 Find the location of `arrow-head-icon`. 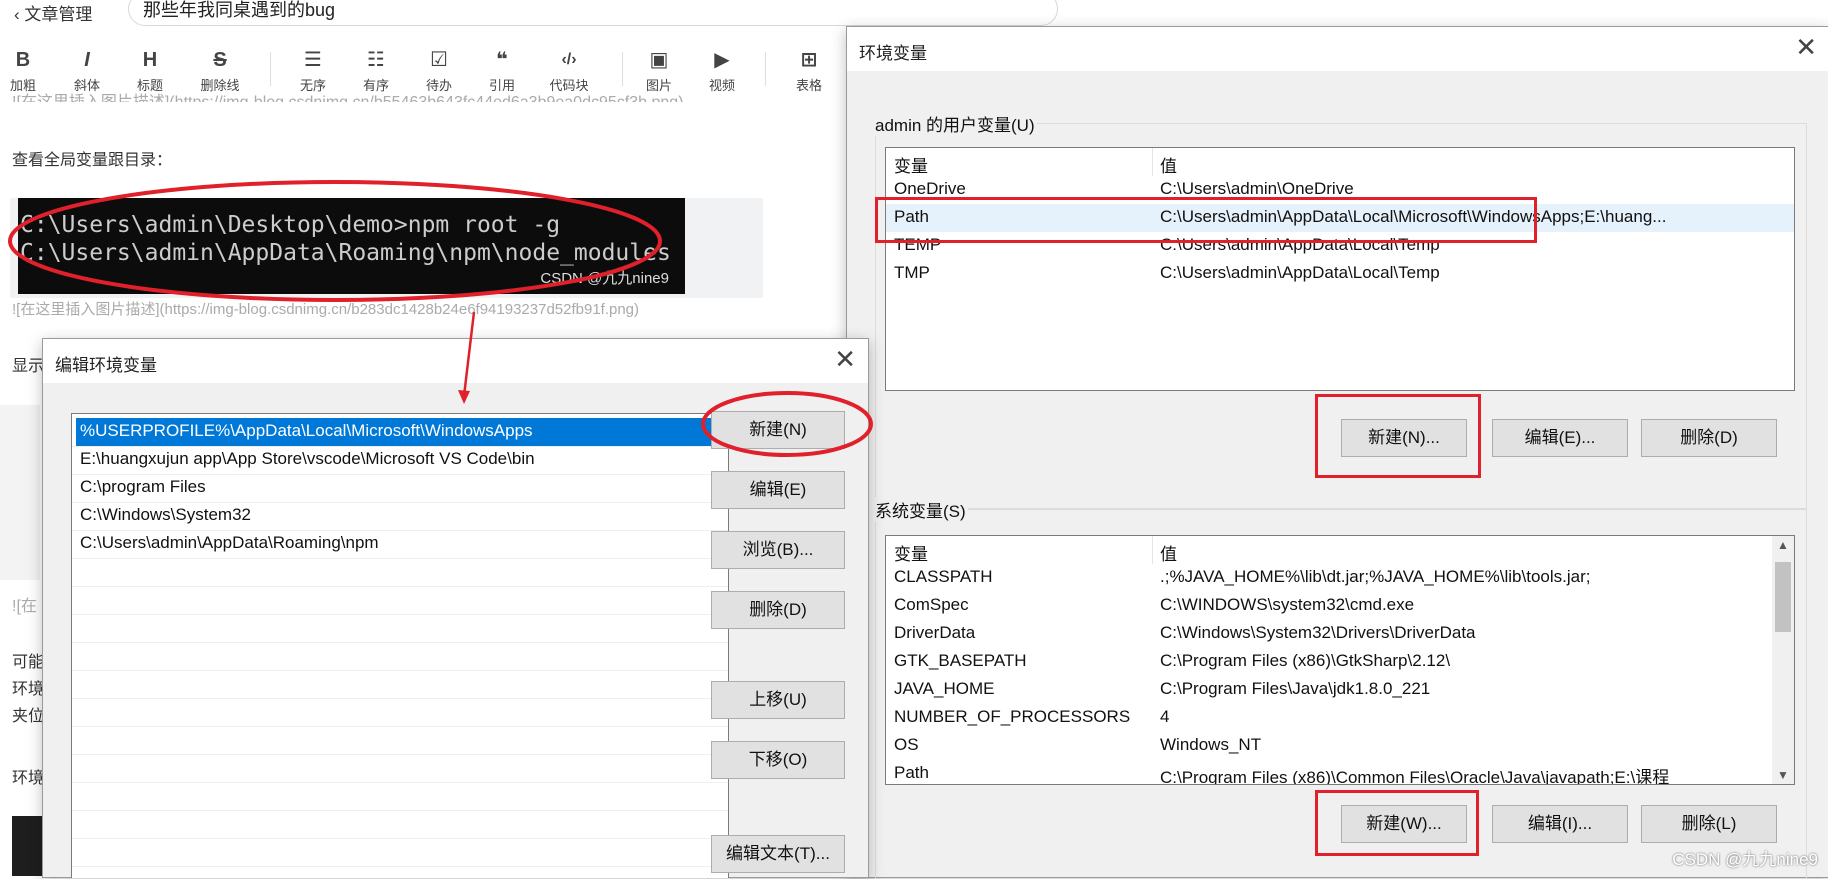

arrow-head-icon is located at coordinates (464, 397).